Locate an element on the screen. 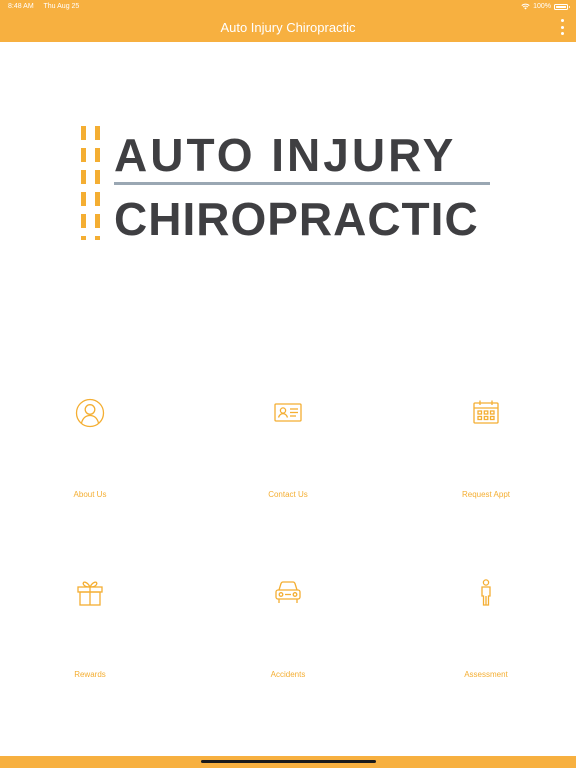  home-indicator is located at coordinates (288, 761).